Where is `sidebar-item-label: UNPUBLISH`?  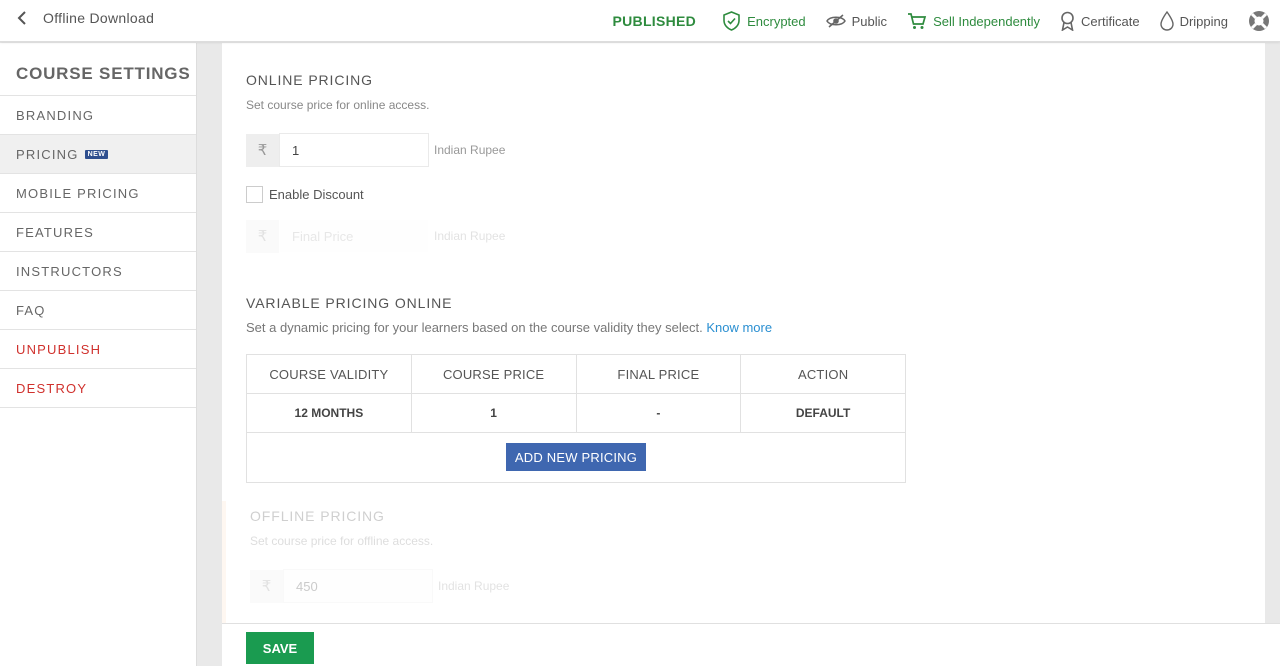 sidebar-item-label: UNPUBLISH is located at coordinates (59, 349).